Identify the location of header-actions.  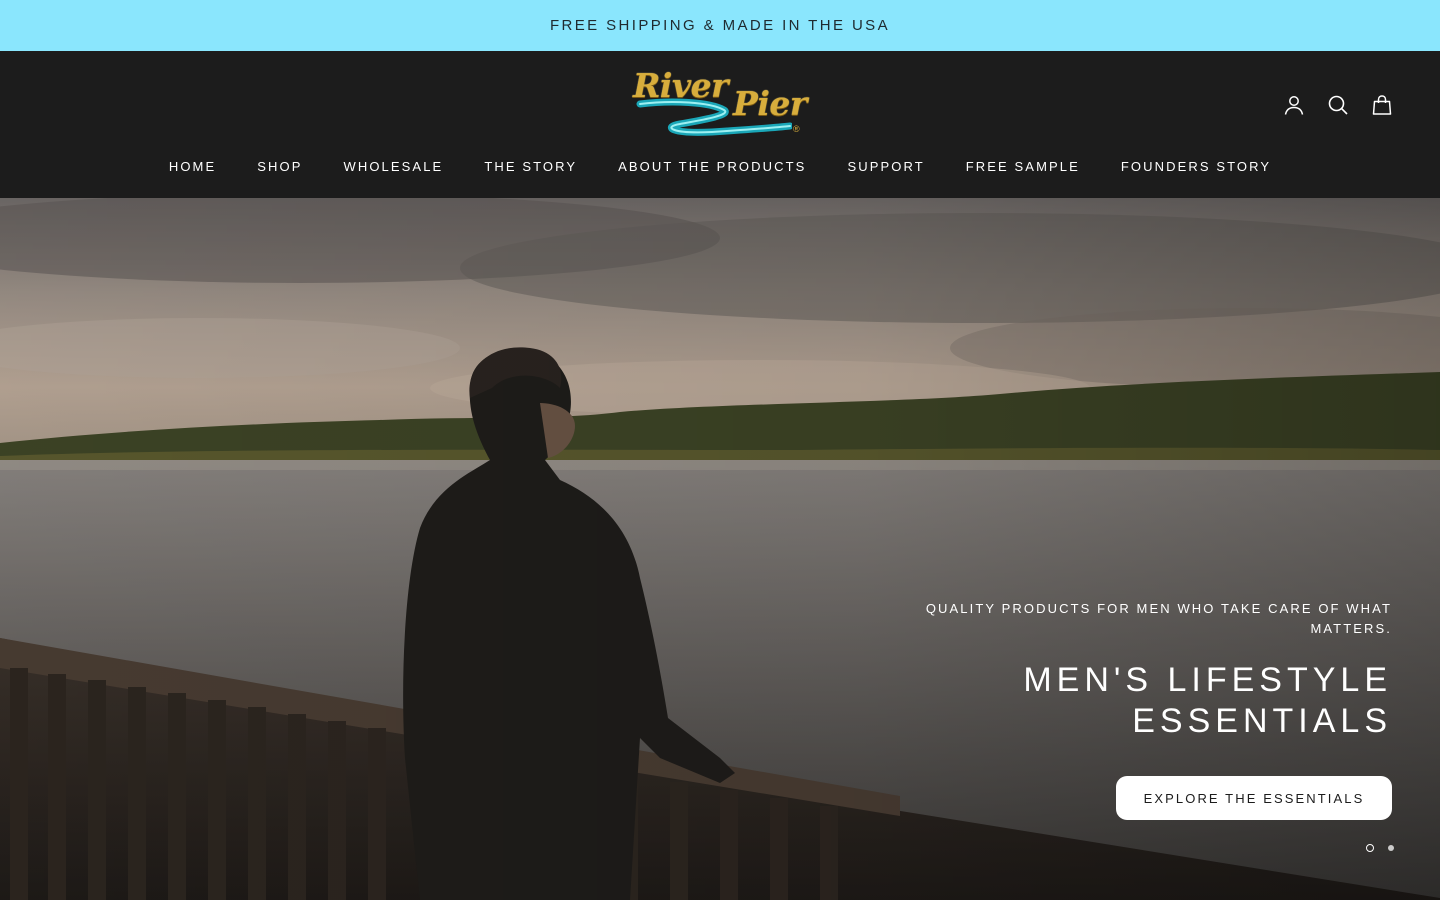
(1338, 105).